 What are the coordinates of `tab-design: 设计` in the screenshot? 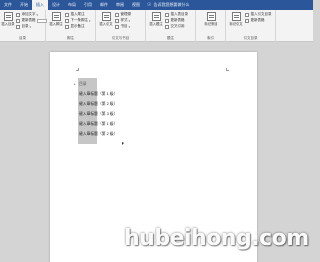 It's located at (56, 5).